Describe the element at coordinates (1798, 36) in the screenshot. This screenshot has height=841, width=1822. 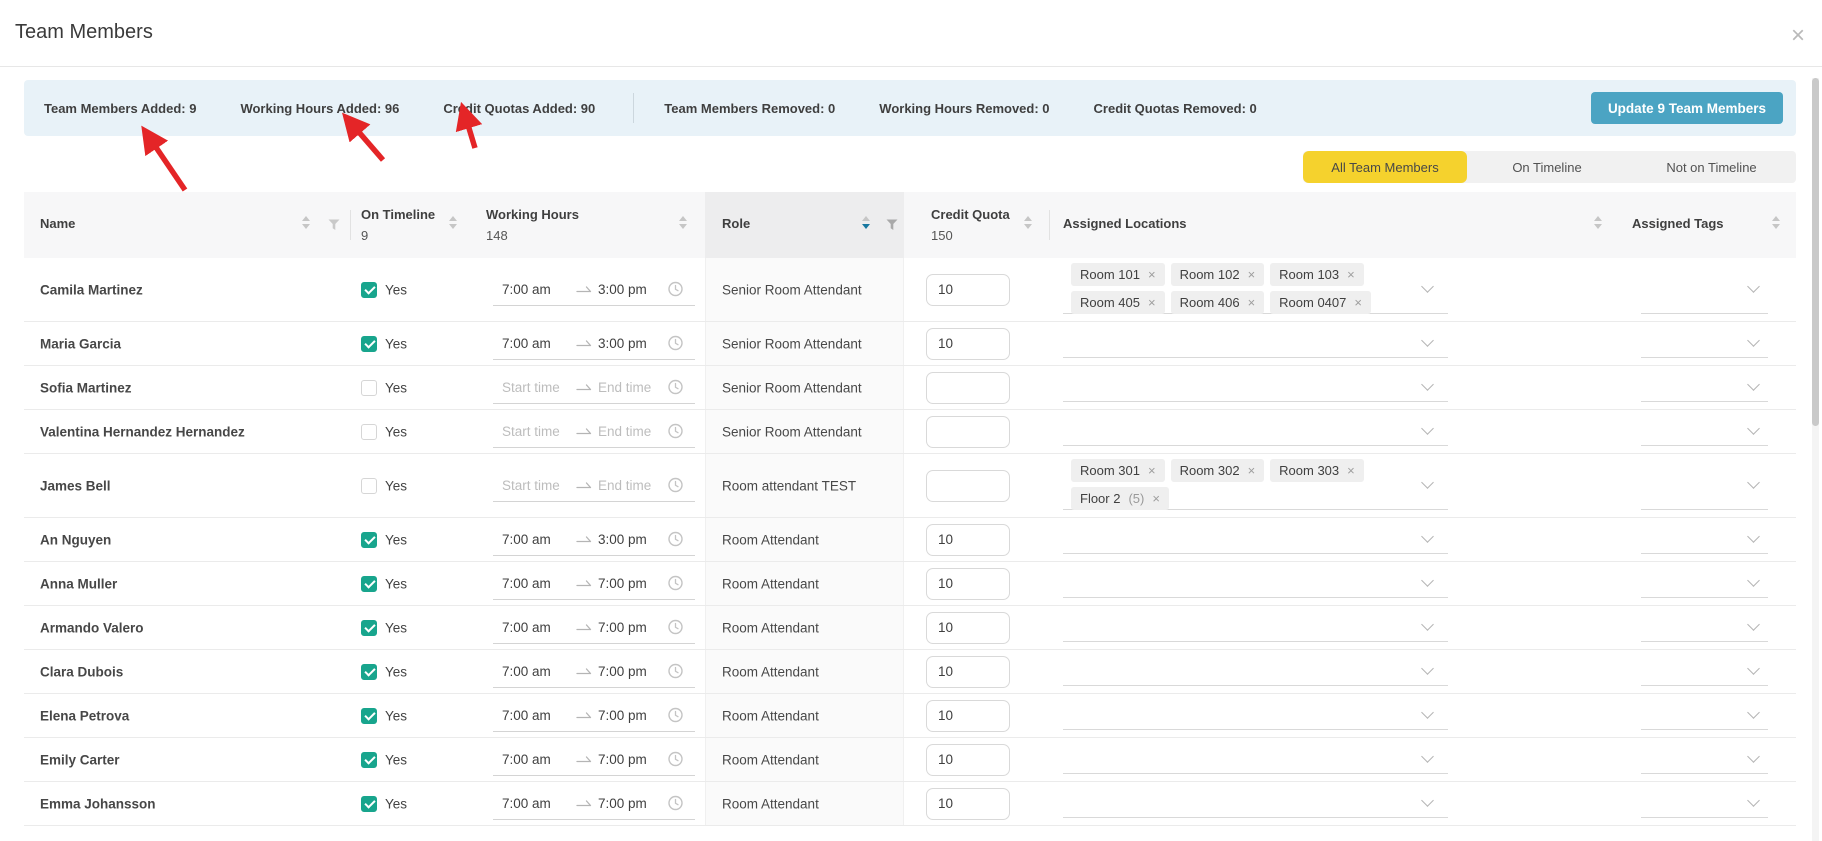
I see `close-icon: ×` at that location.